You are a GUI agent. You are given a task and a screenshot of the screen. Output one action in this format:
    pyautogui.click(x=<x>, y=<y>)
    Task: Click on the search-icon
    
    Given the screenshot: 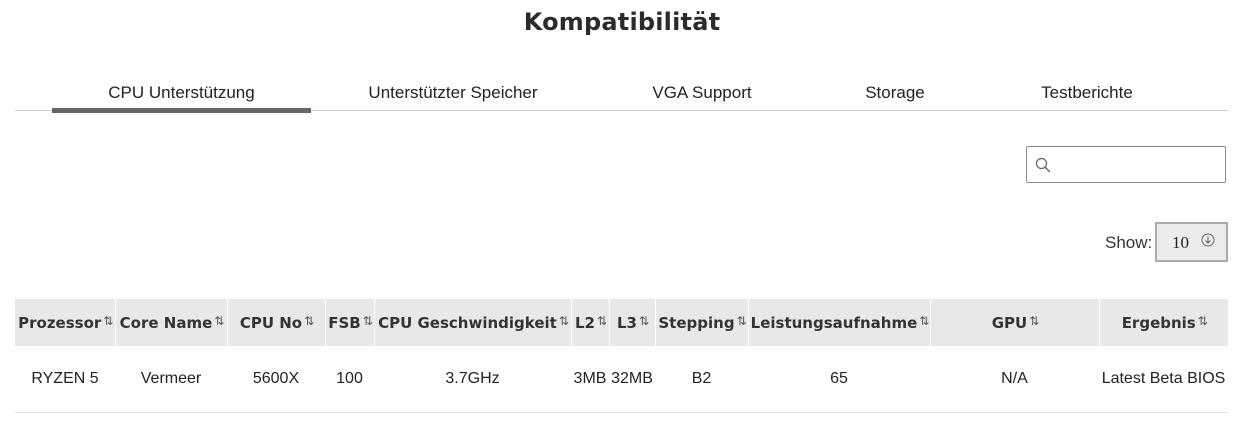 What is the action you would take?
    pyautogui.click(x=1043, y=165)
    